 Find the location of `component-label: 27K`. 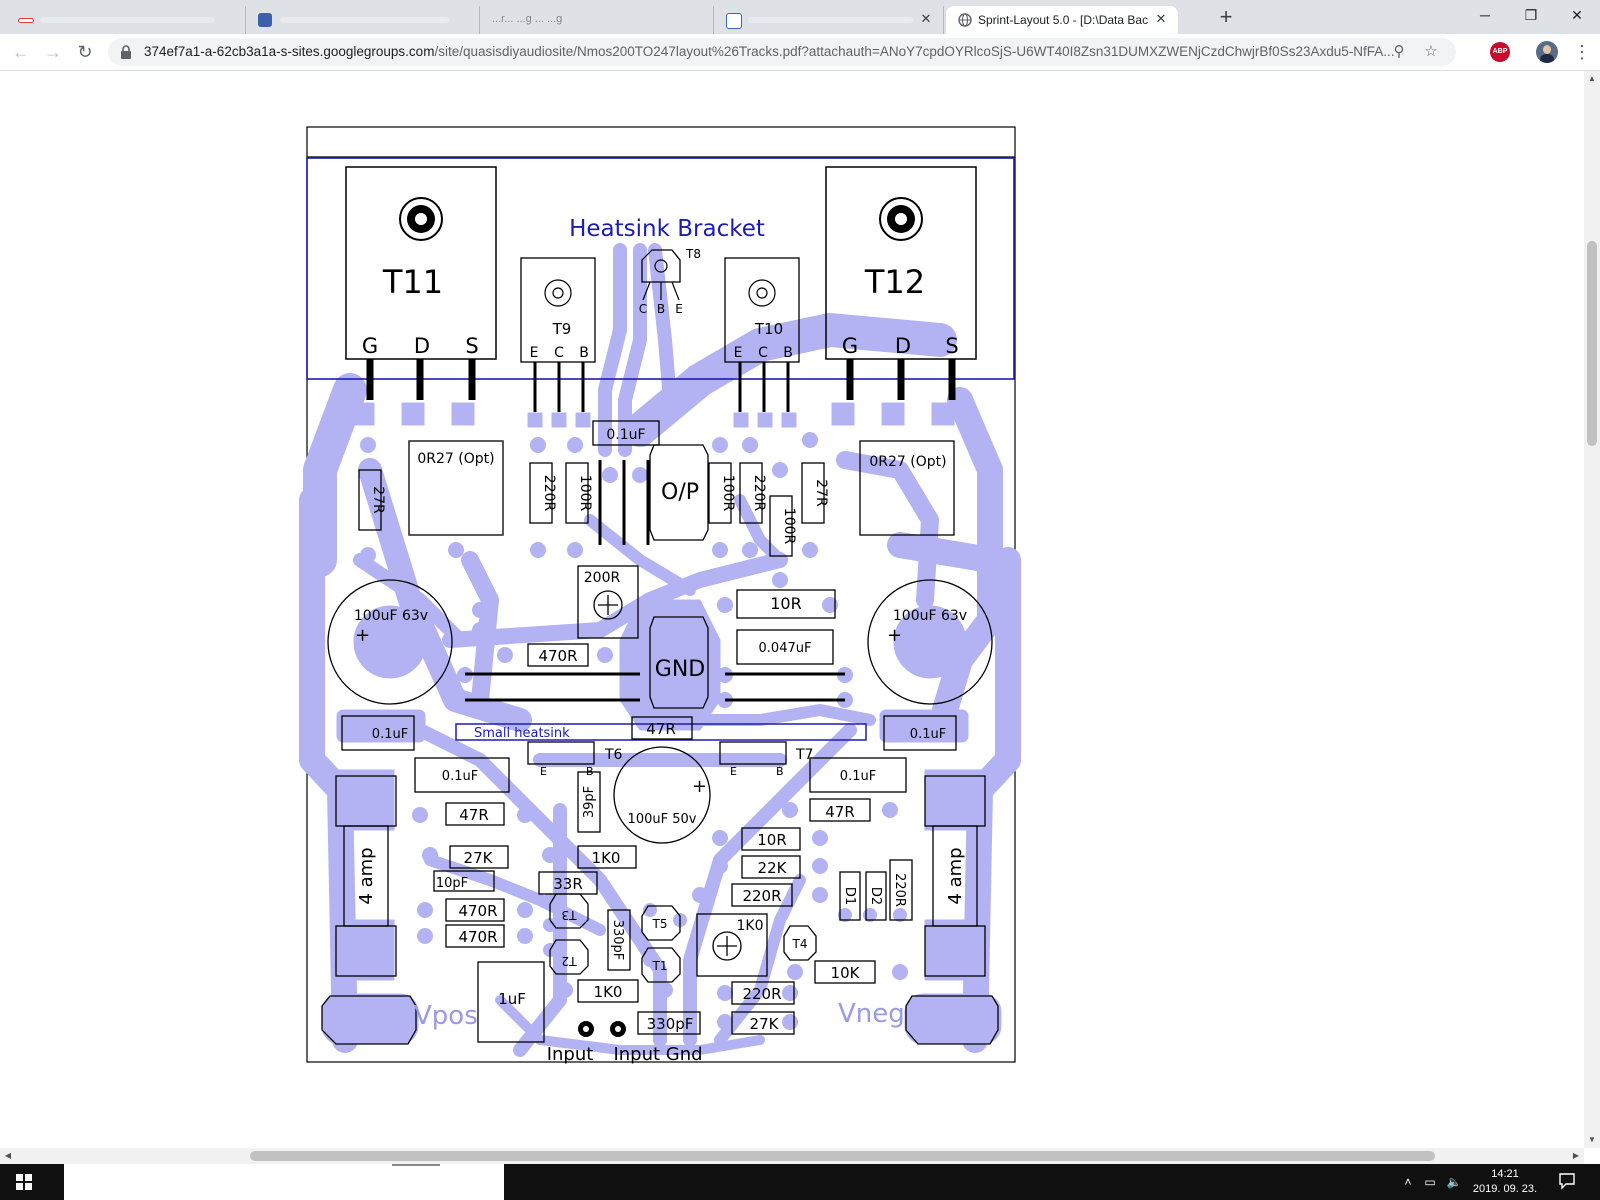

component-label: 27K is located at coordinates (479, 858).